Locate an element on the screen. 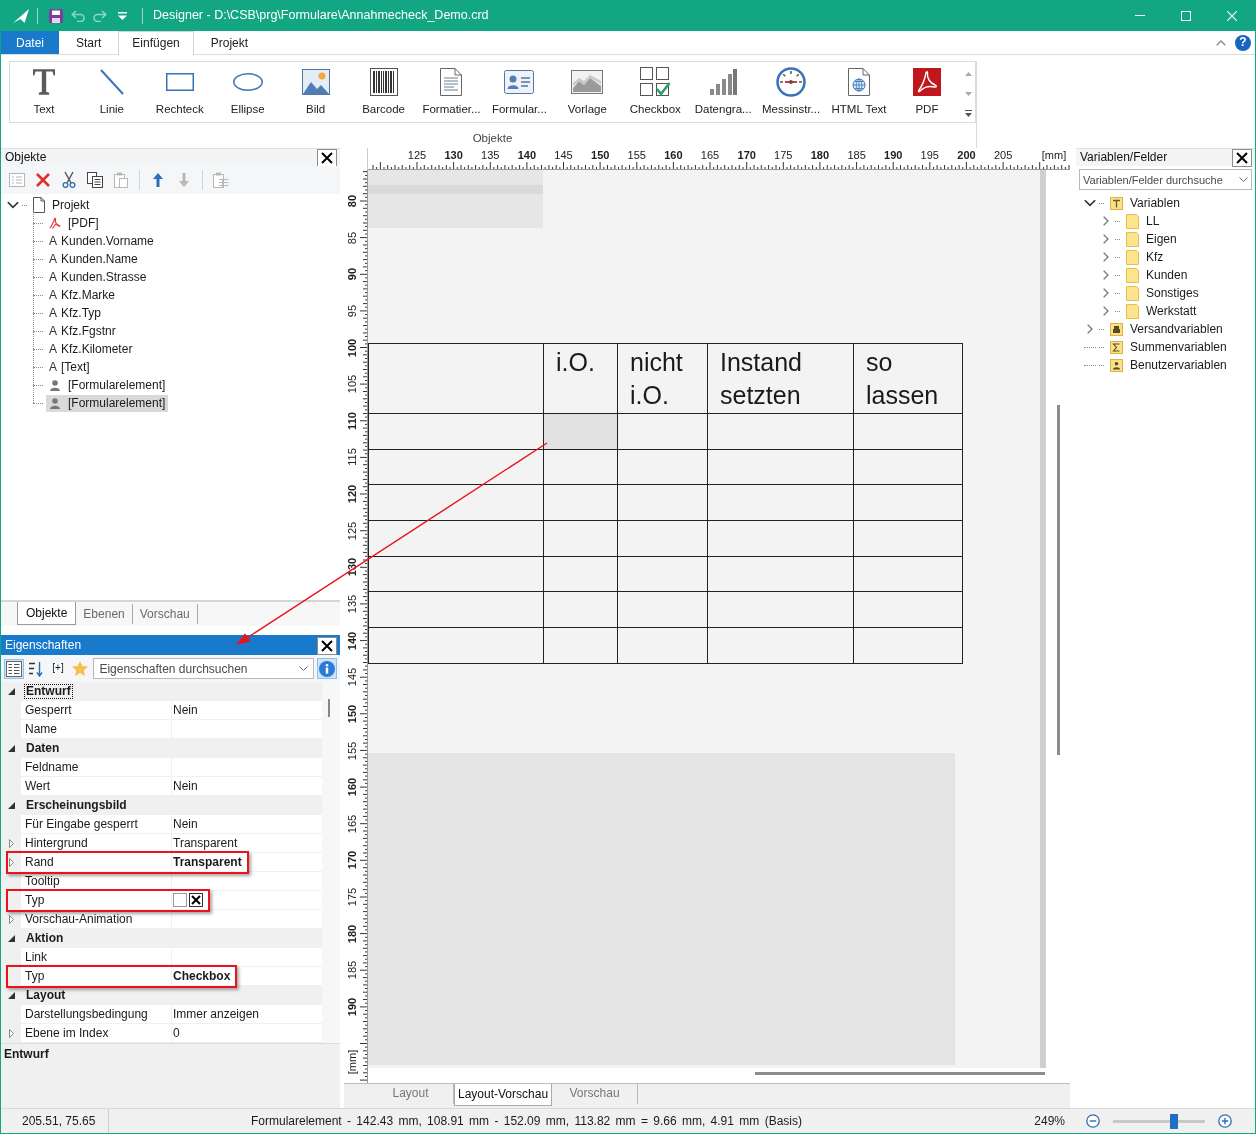 The height and width of the screenshot is (1134, 1256). tree-item: Kunden is located at coordinates (1157, 275).